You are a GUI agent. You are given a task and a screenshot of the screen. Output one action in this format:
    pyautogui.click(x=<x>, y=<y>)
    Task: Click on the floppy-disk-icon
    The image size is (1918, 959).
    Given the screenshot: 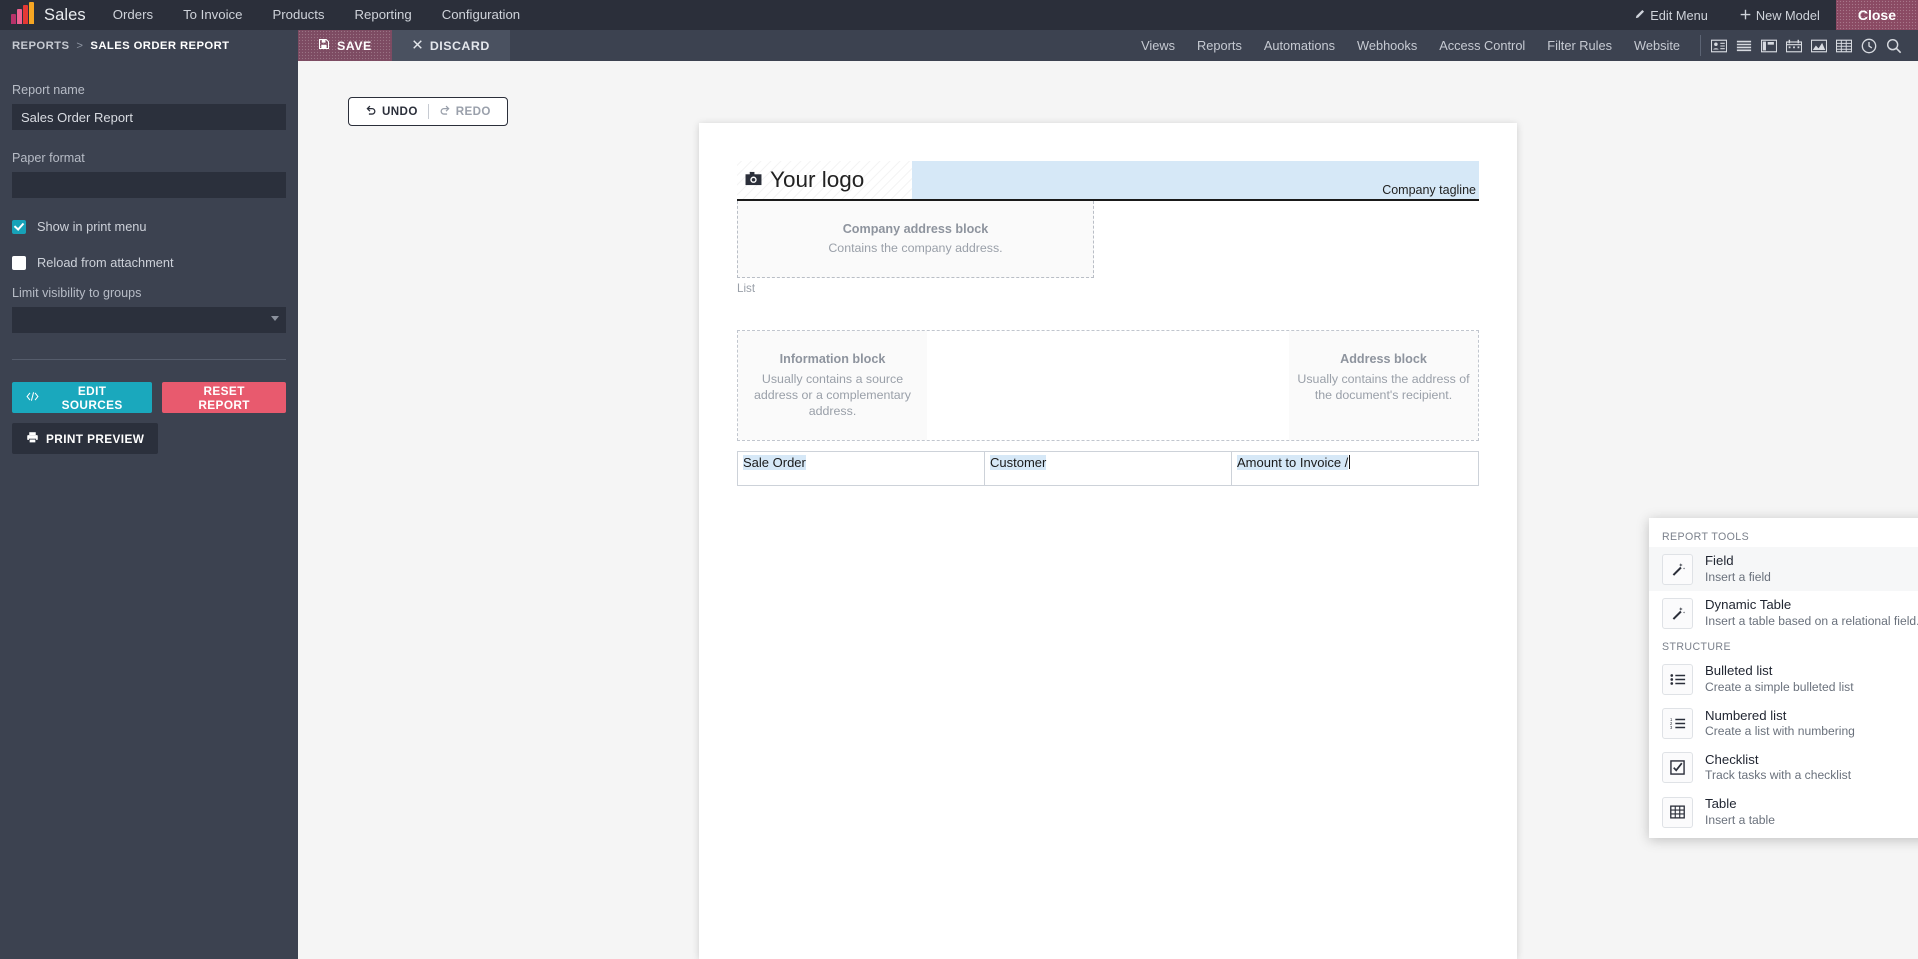 What is the action you would take?
    pyautogui.click(x=324, y=45)
    